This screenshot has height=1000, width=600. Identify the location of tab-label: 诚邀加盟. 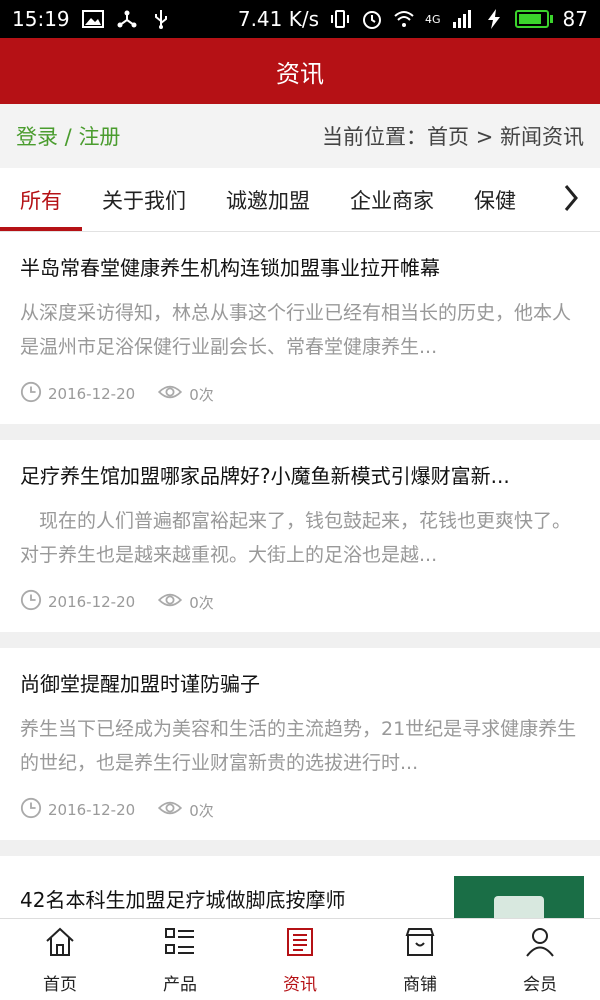
(268, 200).